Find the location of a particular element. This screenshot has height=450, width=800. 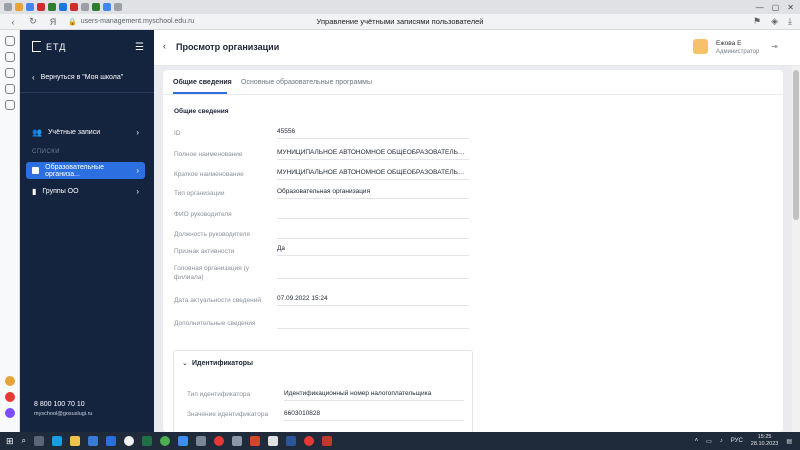

edge-icon is located at coordinates (57, 441).